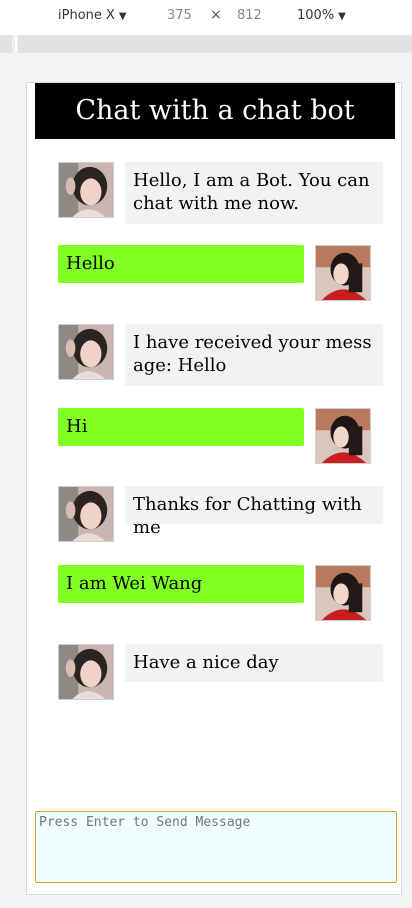  What do you see at coordinates (215, 111) in the screenshot?
I see `page-title: Chat with a chat bot` at bounding box center [215, 111].